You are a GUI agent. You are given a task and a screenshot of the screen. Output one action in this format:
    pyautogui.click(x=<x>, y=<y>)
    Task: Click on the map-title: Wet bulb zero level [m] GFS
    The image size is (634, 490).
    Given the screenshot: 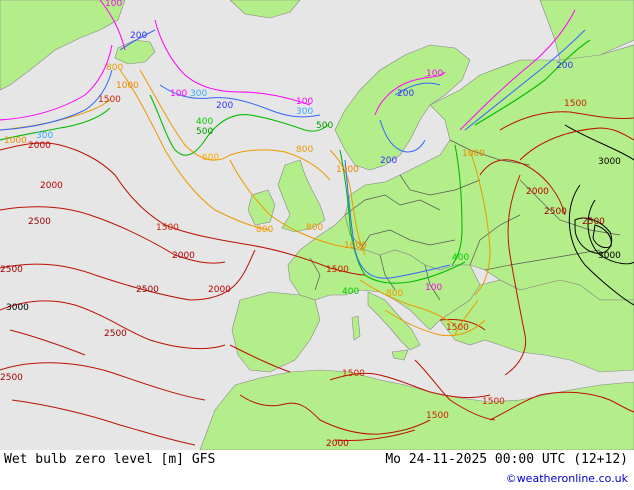 What is the action you would take?
    pyautogui.click(x=110, y=459)
    